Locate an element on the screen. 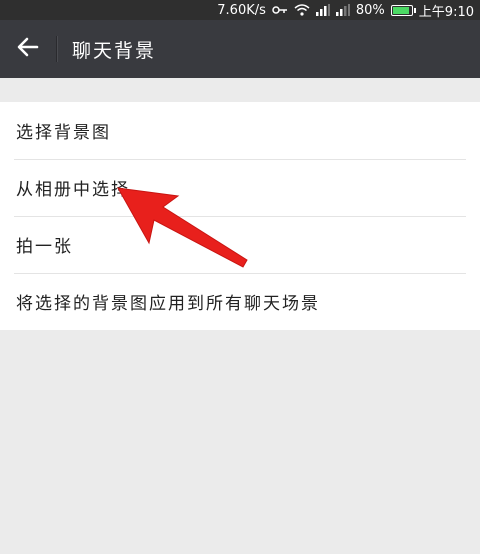 The height and width of the screenshot is (554, 480). key-icon is located at coordinates (280, 10).